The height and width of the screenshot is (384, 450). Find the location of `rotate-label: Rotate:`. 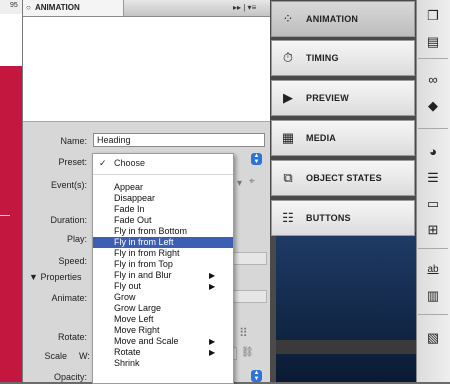

rotate-label: Rotate: is located at coordinates (72, 337).